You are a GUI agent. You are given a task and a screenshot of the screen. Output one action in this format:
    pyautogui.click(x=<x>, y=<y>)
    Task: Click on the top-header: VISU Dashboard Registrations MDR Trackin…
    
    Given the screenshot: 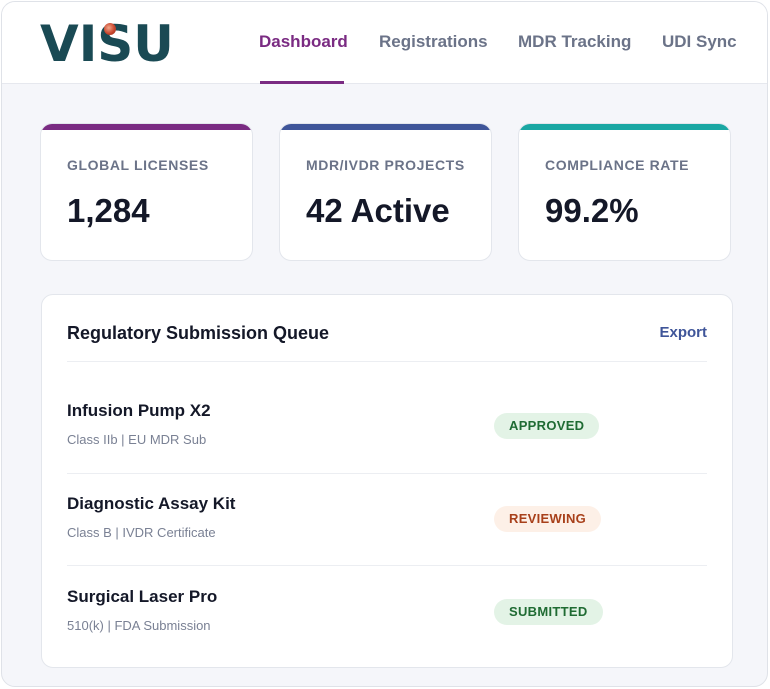 What is the action you would take?
    pyautogui.click(x=384, y=43)
    